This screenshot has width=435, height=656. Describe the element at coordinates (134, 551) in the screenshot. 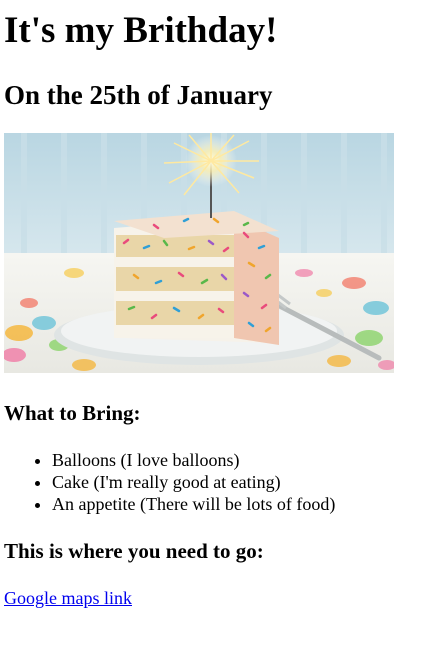

I see `directions-heading: This is where you need to go:` at that location.